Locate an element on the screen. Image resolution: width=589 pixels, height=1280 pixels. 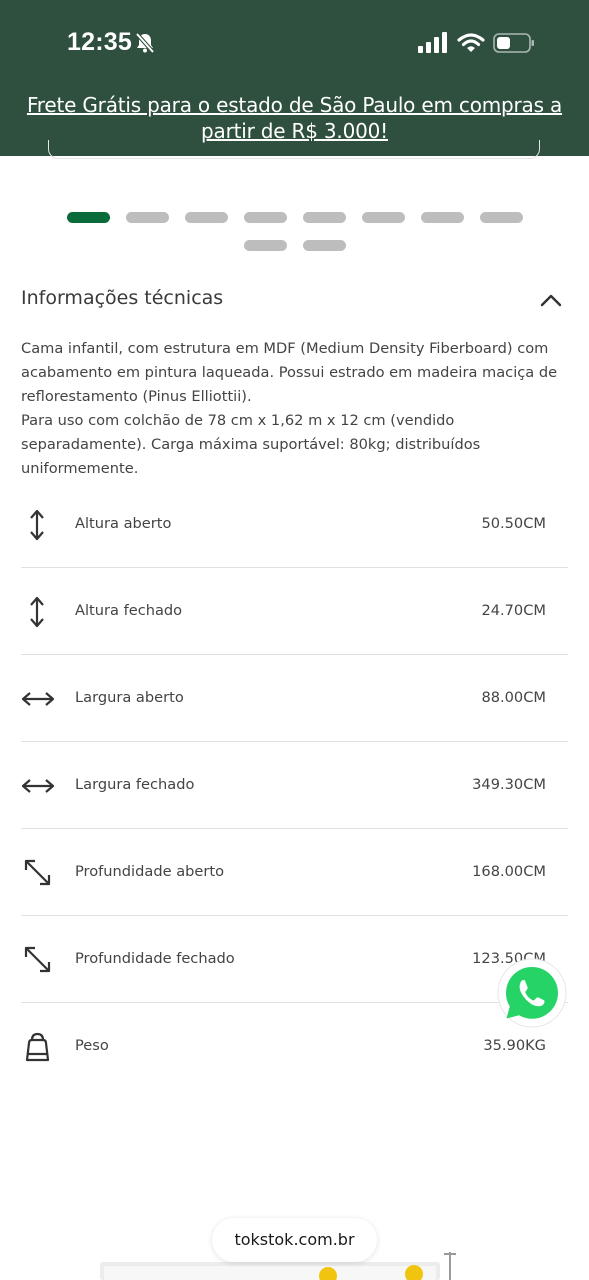
chevron-up-icon is located at coordinates (551, 300).